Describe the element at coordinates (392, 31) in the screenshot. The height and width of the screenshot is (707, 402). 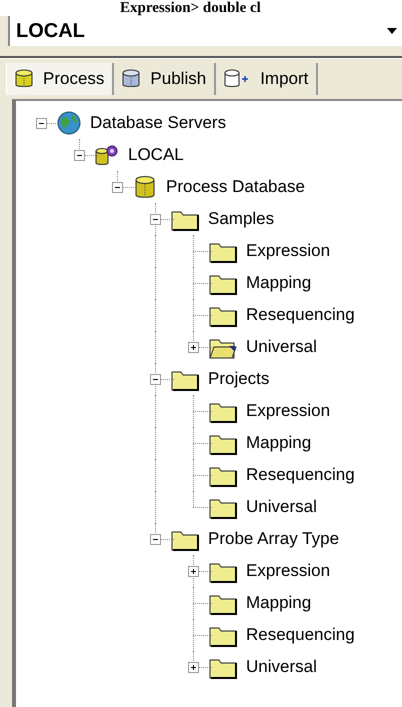
I see `dropdown-arrow-icon` at that location.